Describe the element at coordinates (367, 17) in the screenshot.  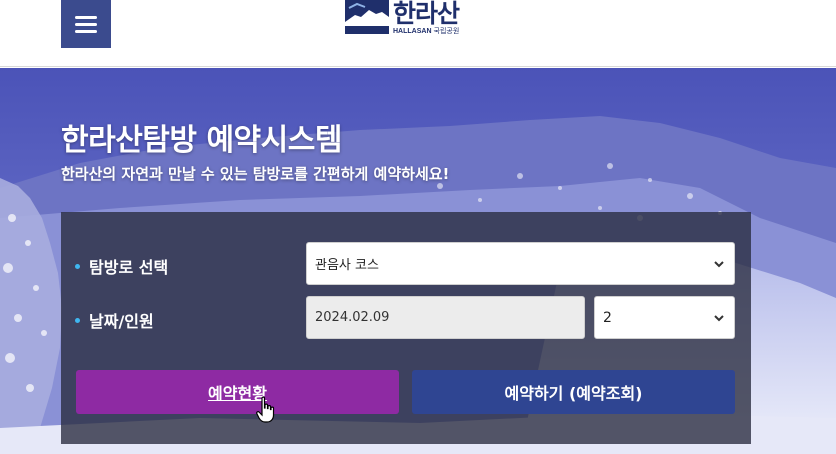
I see `mountain-logo-icon` at that location.